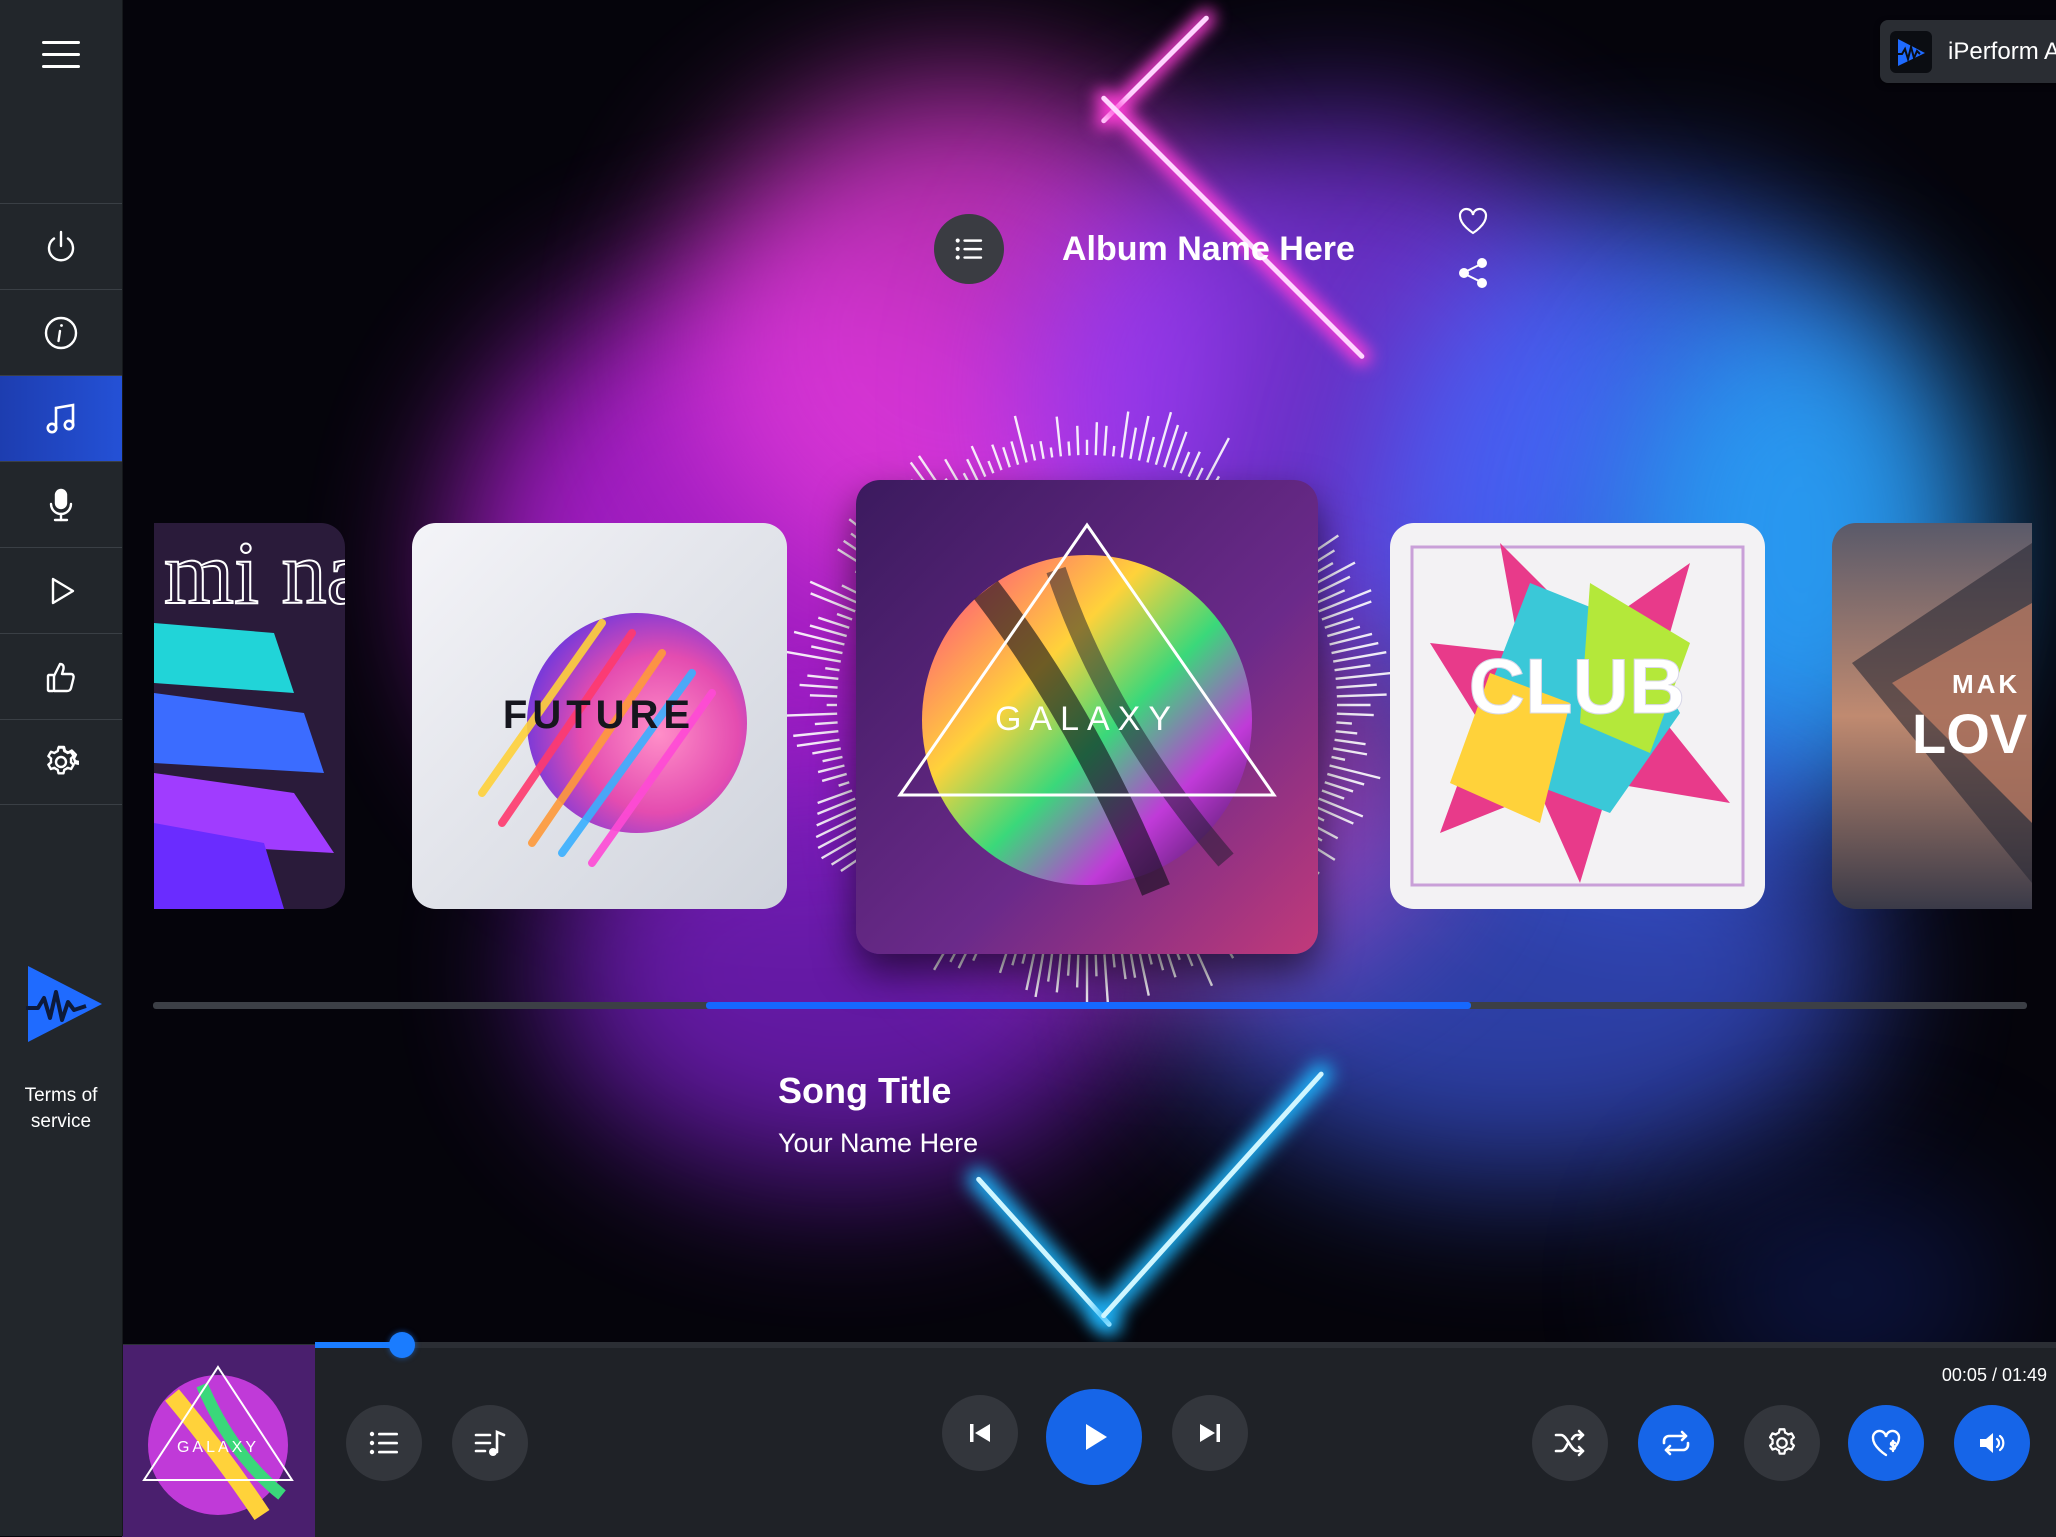  I want to click on album-art-love: MAK LOV, so click(1932, 716).